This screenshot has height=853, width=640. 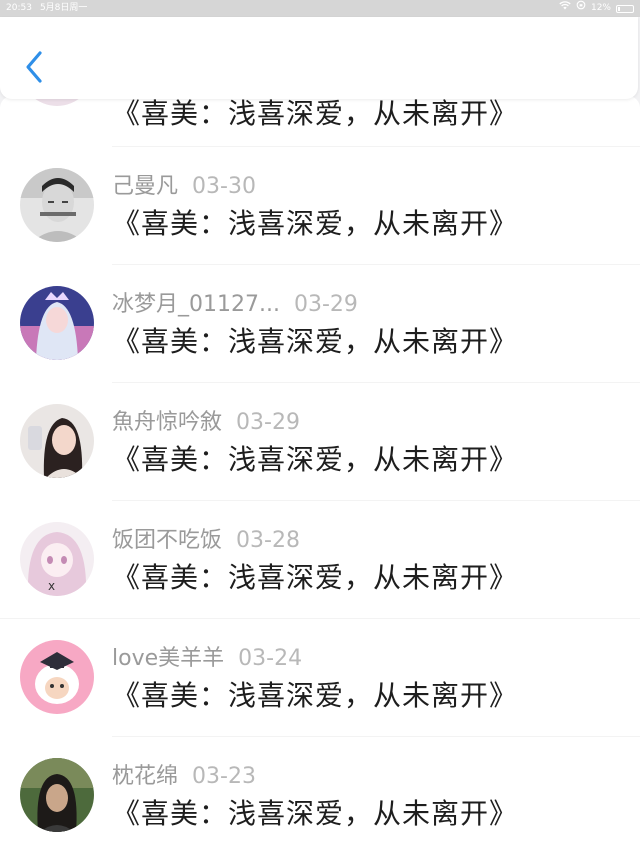 I want to click on username: love美羊羊, so click(x=168, y=658).